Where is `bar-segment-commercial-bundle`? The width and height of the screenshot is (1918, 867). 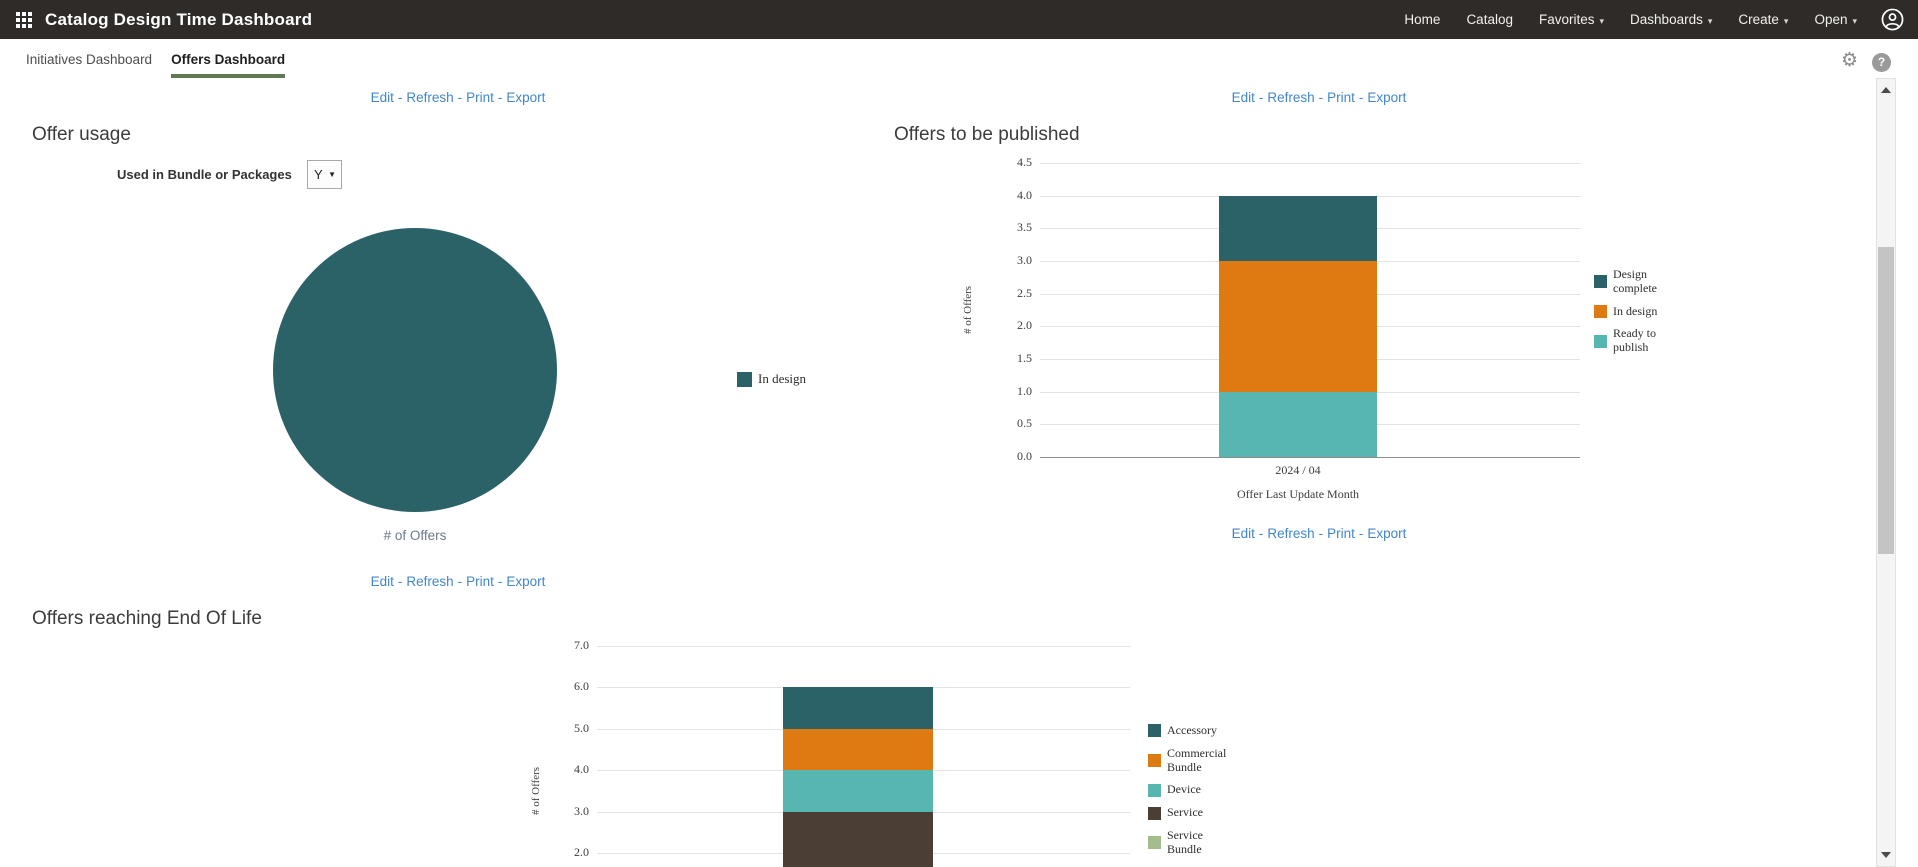 bar-segment-commercial-bundle is located at coordinates (858, 749).